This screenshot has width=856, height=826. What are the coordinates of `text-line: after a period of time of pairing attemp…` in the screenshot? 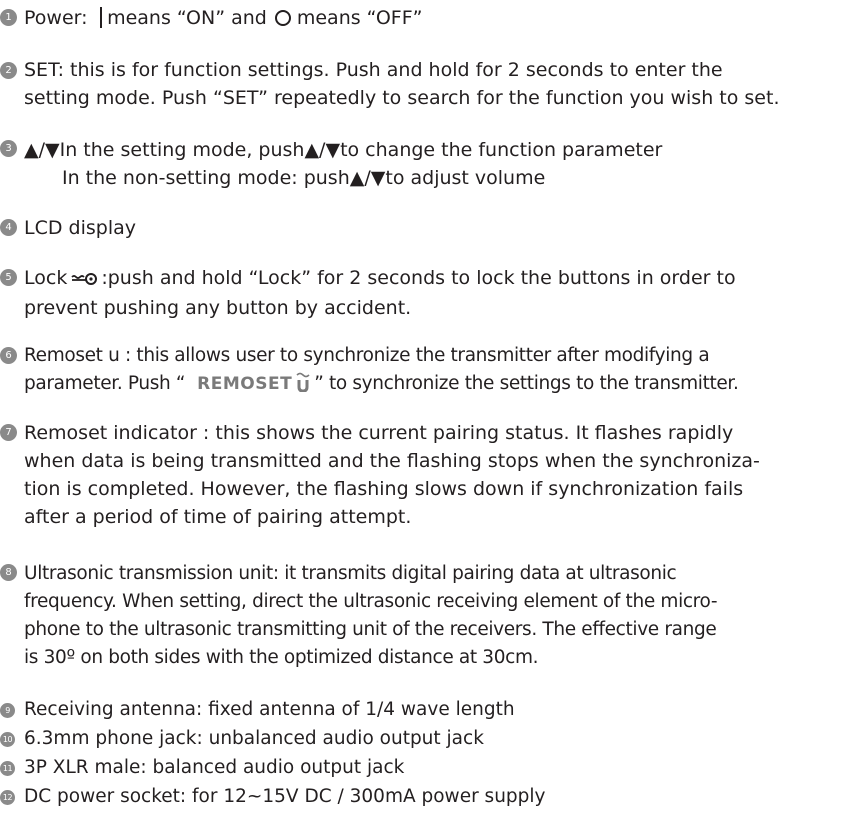 It's located at (218, 517).